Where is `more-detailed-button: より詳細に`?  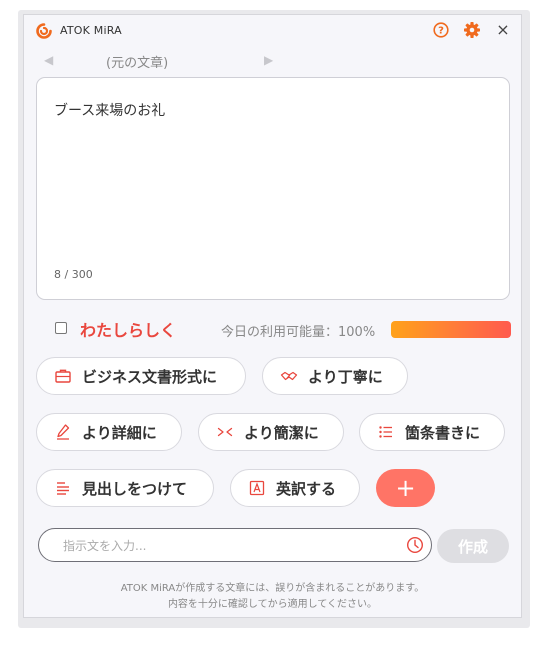 more-detailed-button: より詳細に is located at coordinates (109, 432).